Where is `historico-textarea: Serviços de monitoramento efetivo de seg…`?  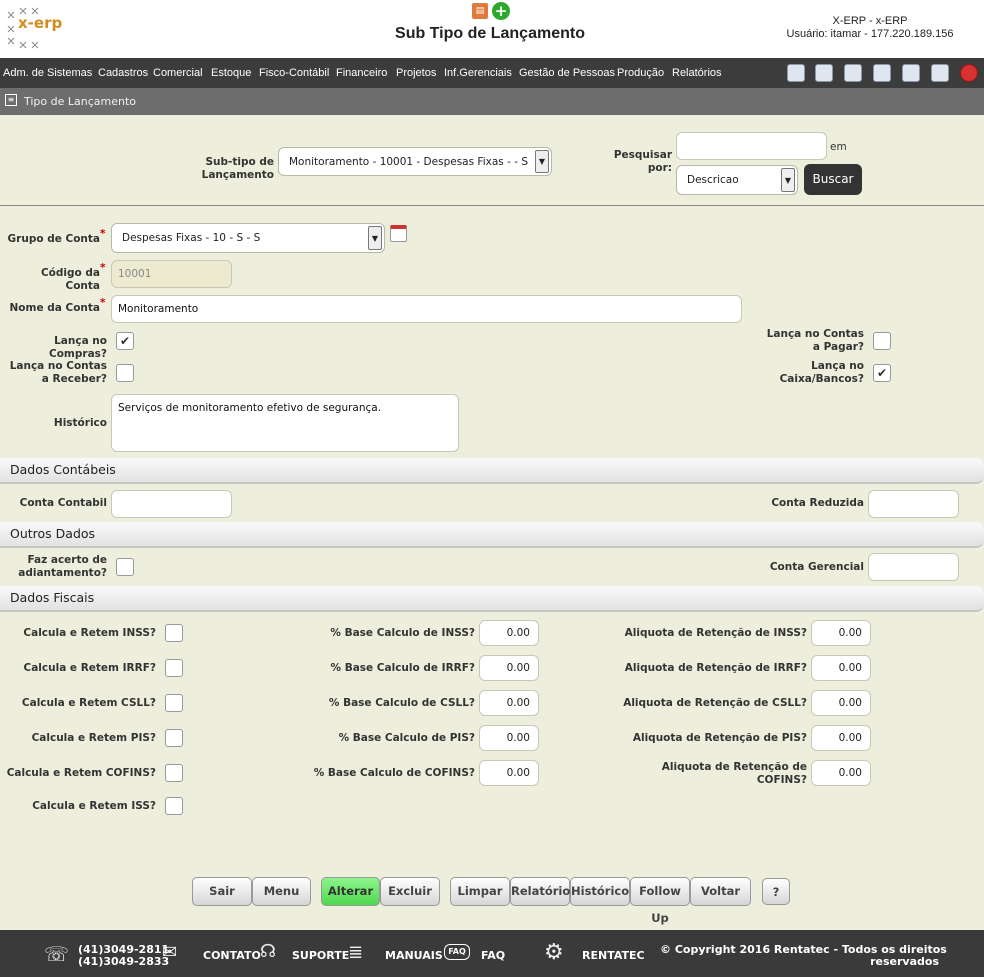
historico-textarea: Serviços de monitoramento efetivo de seg… is located at coordinates (285, 423).